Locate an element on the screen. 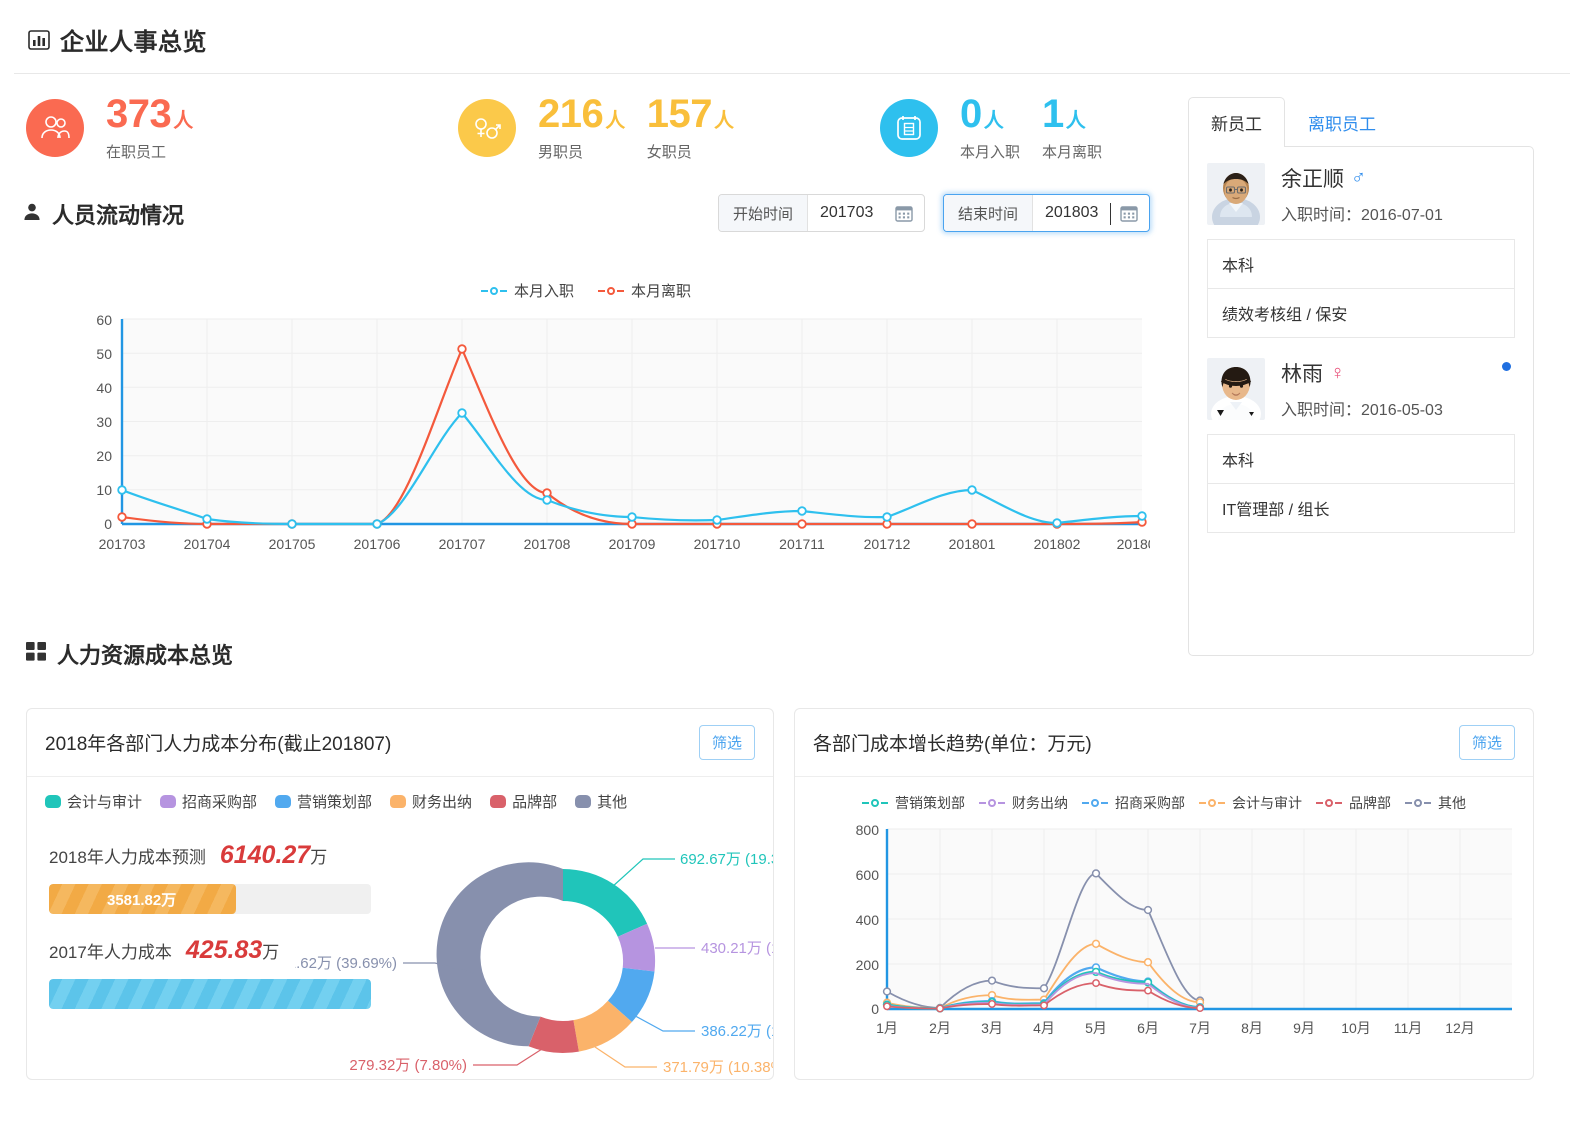 This screenshot has height=1135, width=1584. tab-departed-employees: 离职员工 is located at coordinates (1342, 122).